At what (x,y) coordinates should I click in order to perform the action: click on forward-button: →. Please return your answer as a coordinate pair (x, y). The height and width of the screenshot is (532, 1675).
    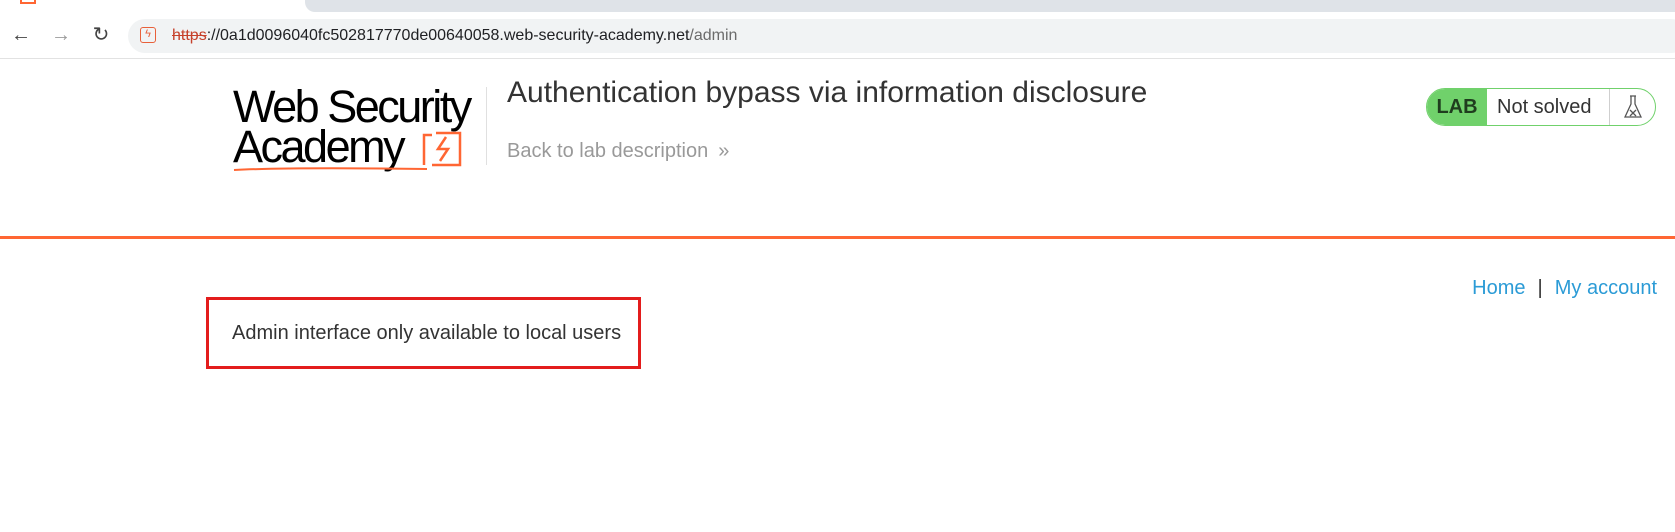
    Looking at the image, I should click on (61, 35).